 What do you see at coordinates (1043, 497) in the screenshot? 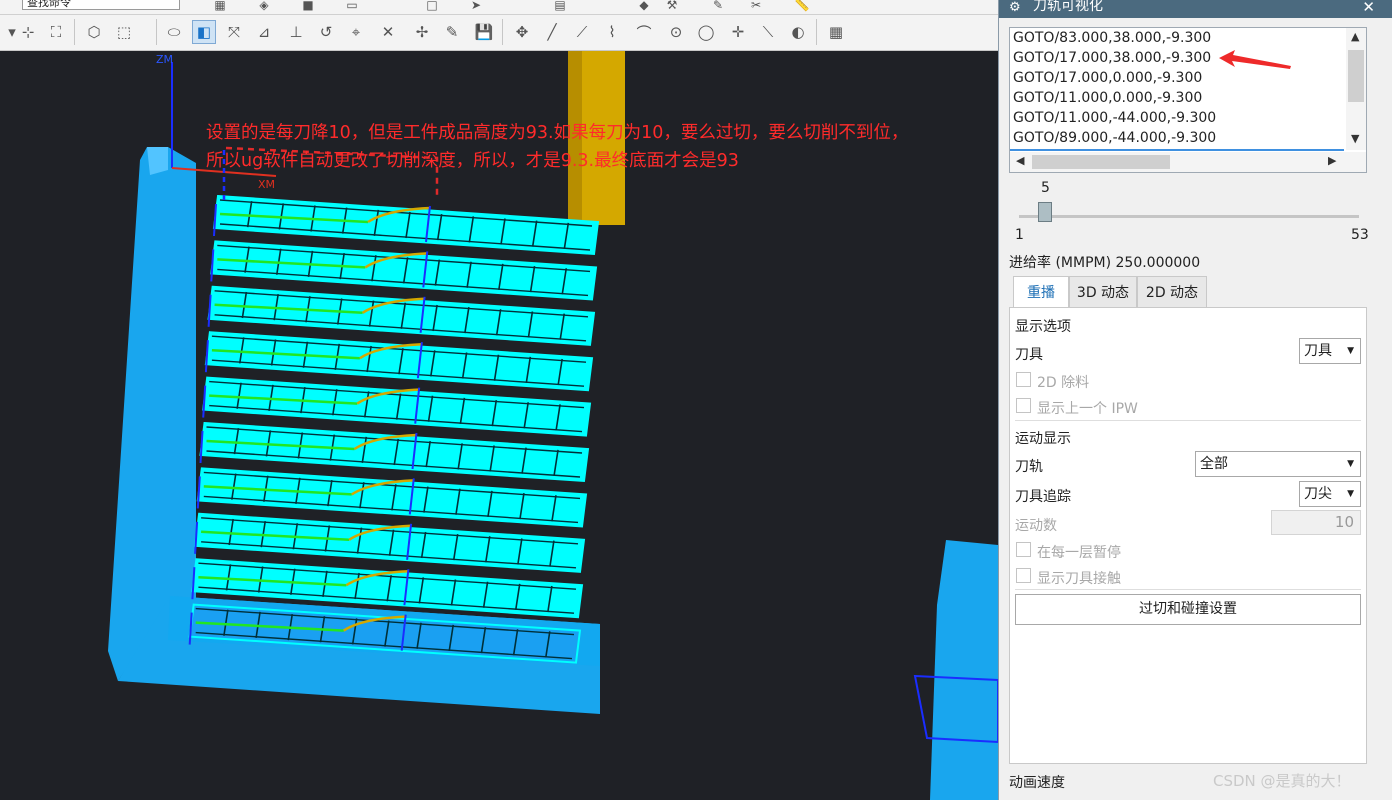
I see `tool-trace-label: 刀具追踪` at bounding box center [1043, 497].